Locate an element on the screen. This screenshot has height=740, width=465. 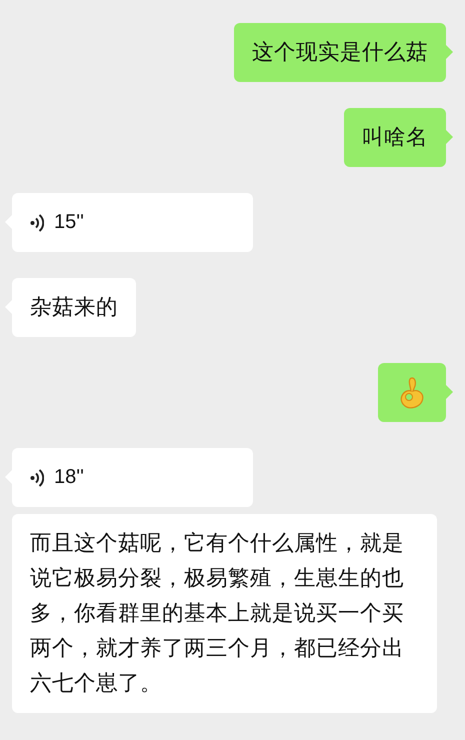
message-bubble: 杂菇来的 is located at coordinates (74, 307).